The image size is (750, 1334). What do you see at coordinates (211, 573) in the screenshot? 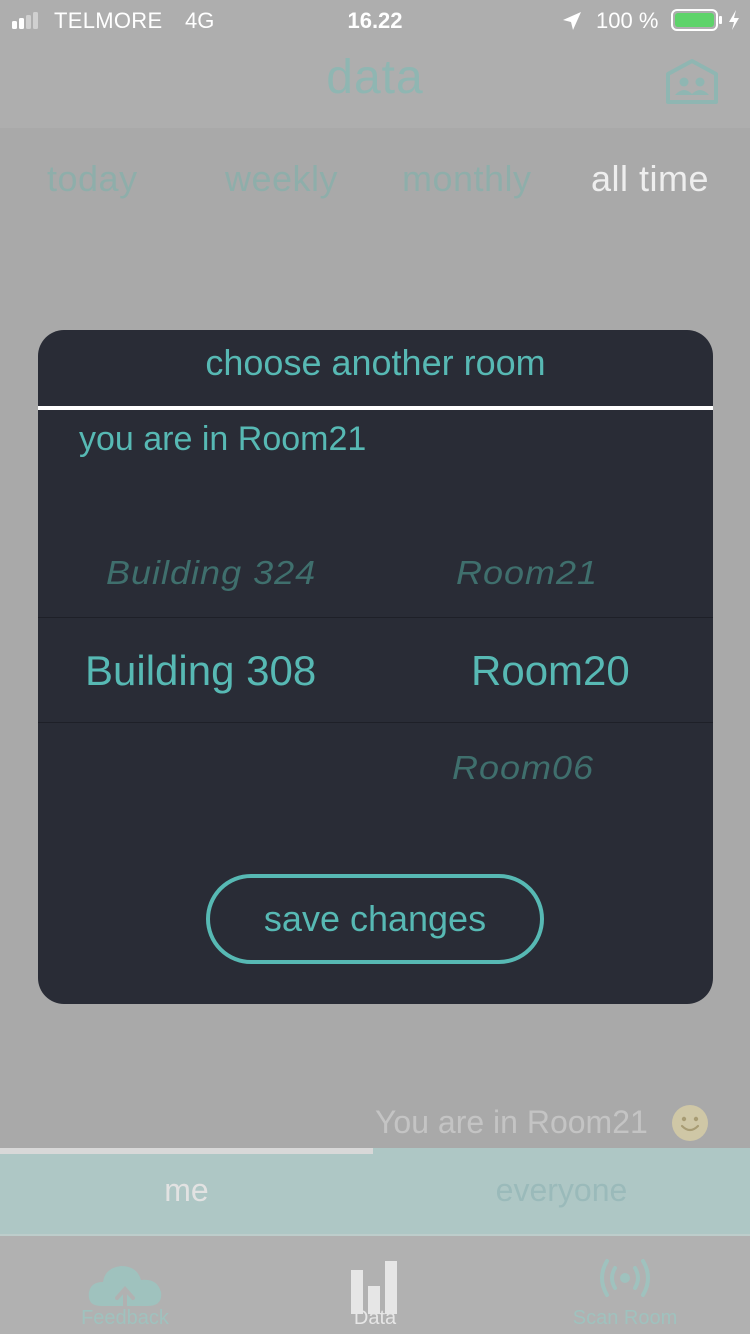
I see `building-option: Building 324` at bounding box center [211, 573].